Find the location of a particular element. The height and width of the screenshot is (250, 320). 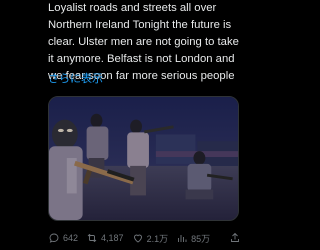

reply-button: 642 is located at coordinates (63, 238).